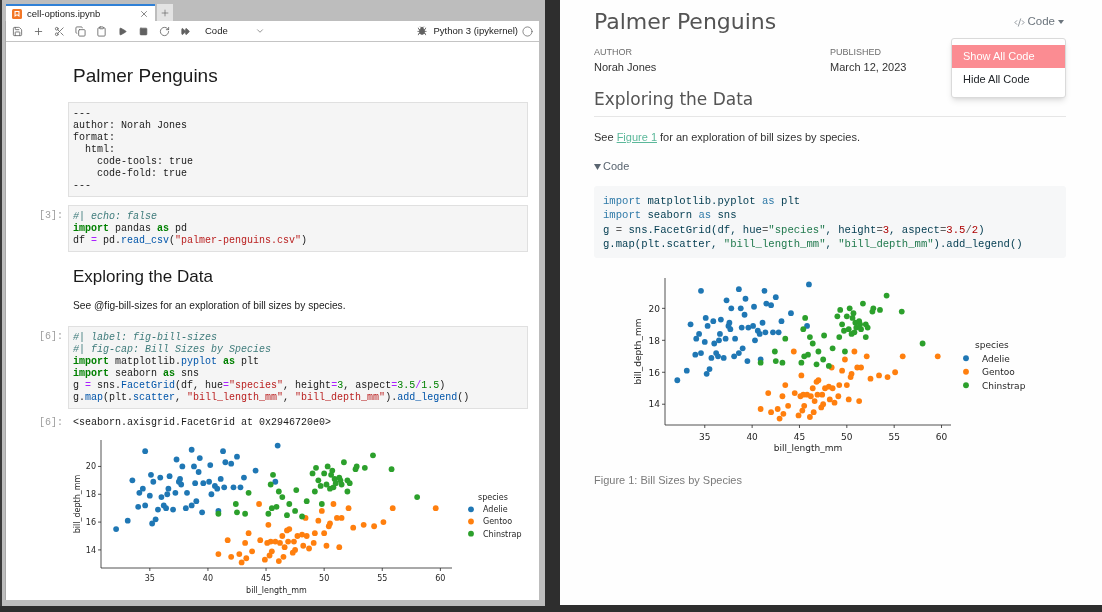 This screenshot has width=1102, height=612. Describe the element at coordinates (145, 76) in the screenshot. I see `notebook-heading: Palmer Penguins` at that location.